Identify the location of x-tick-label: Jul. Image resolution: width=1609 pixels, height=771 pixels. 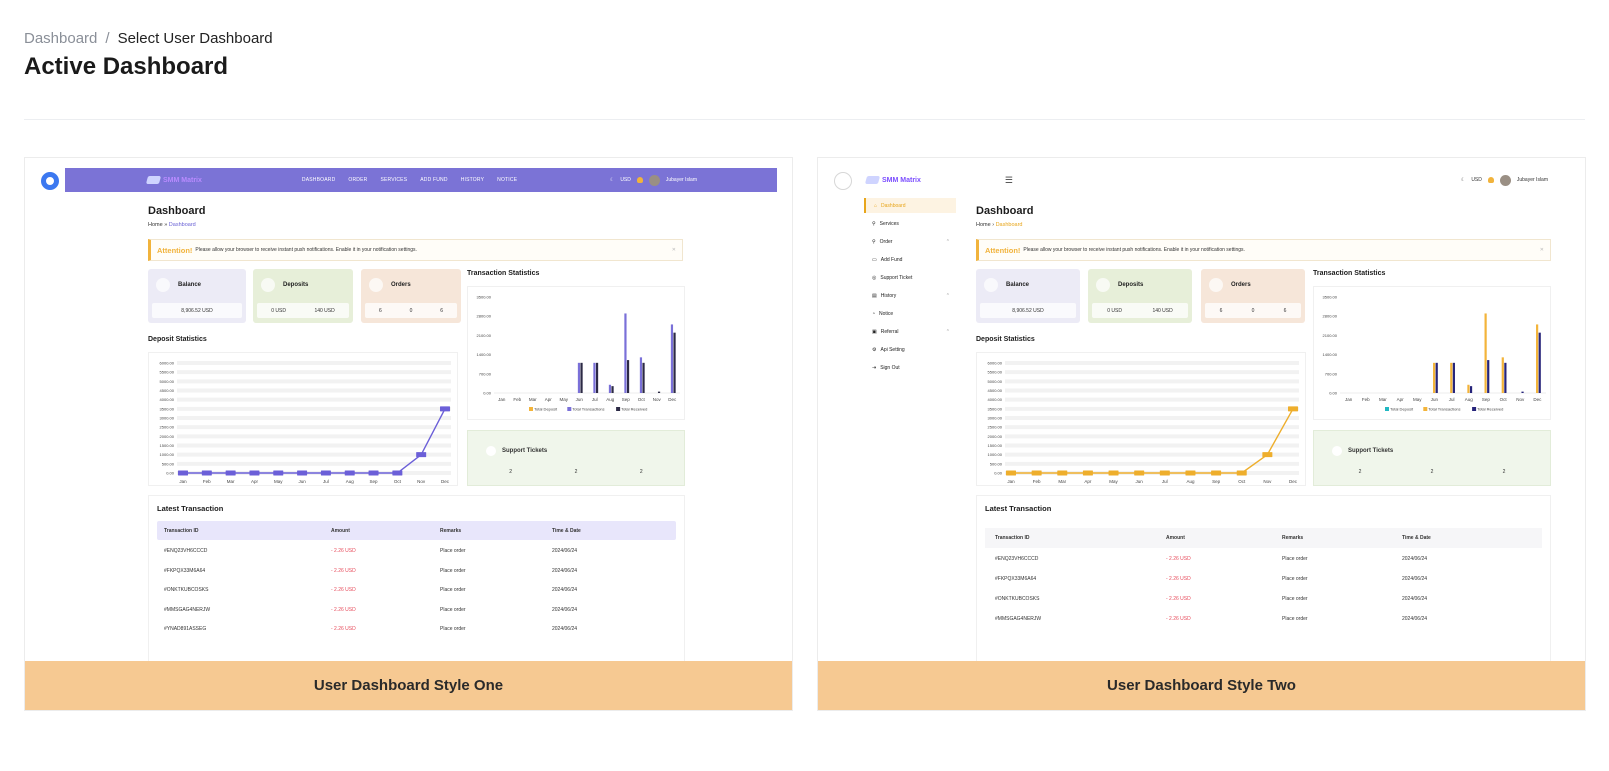
(595, 399).